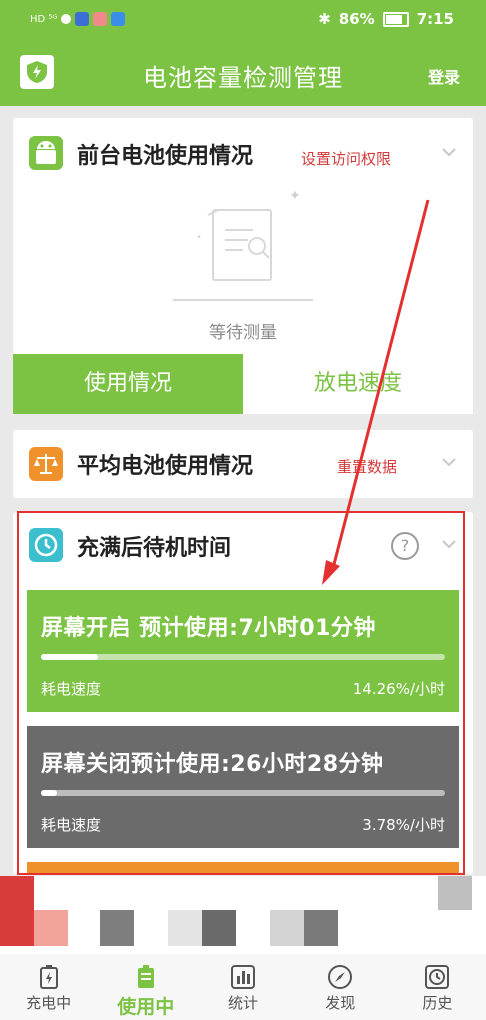 The width and height of the screenshot is (486, 1020). I want to click on foreground-usage-header: 前台电池使用情况 设置访问权限, so click(243, 153).